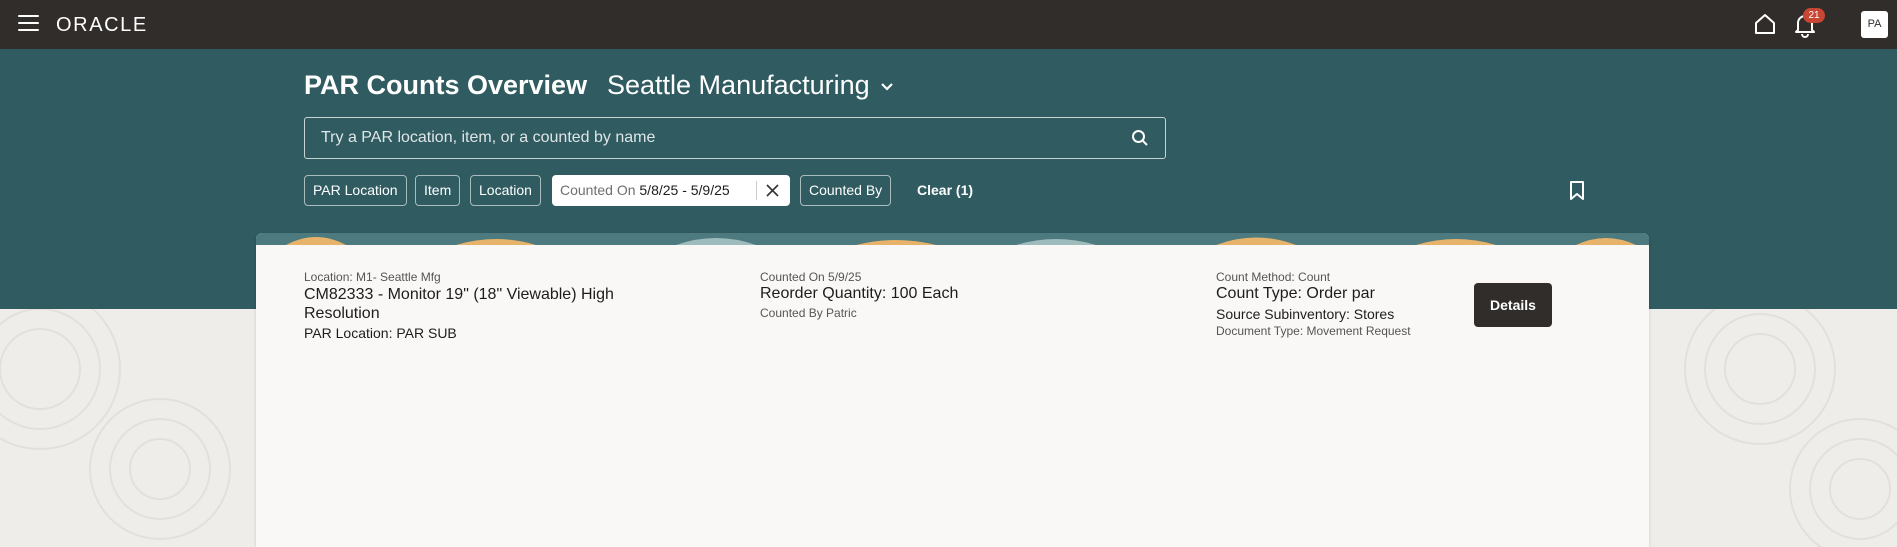  What do you see at coordinates (1305, 314) in the screenshot?
I see `card-source-subinventory: Source Subinventory: Stores` at bounding box center [1305, 314].